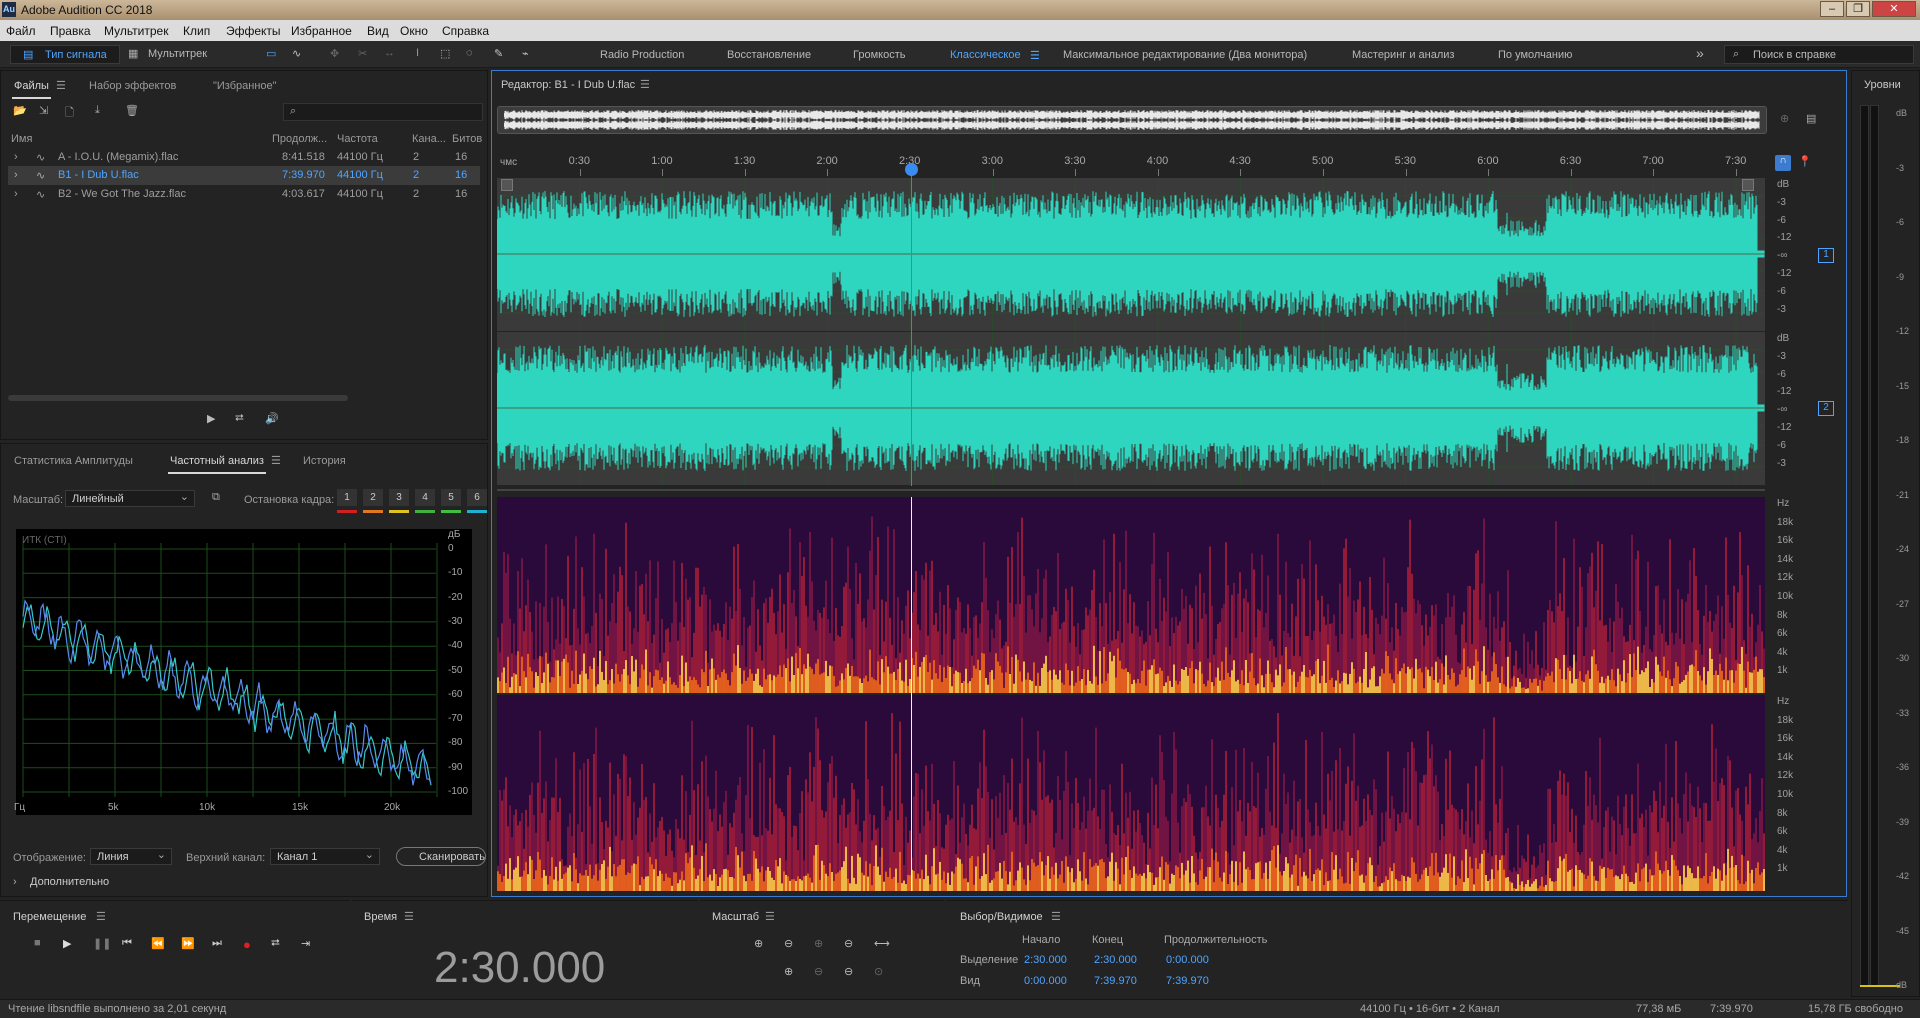  Describe the element at coordinates (136, 31) in the screenshot. I see `menu-multitrack: Мультитрек` at that location.